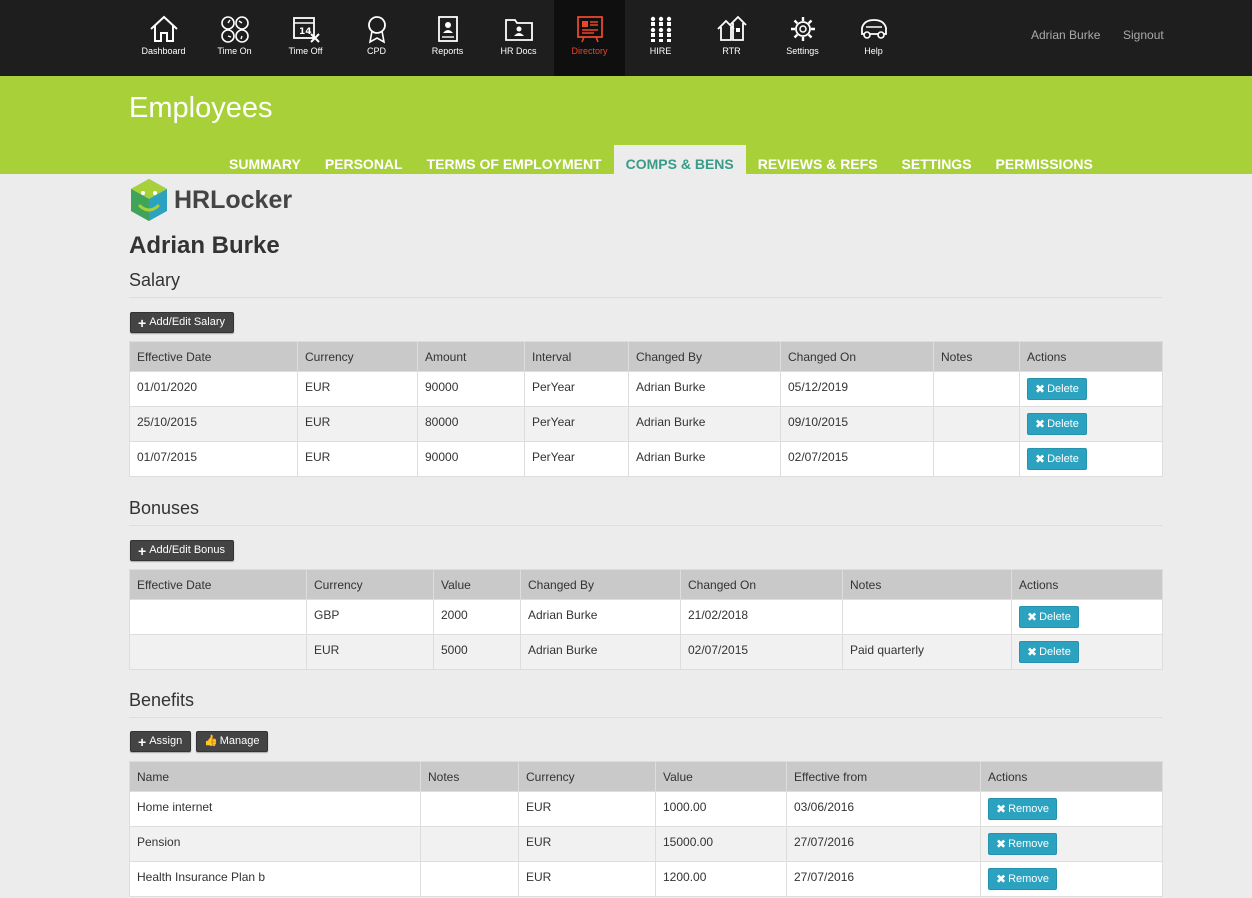 Image resolution: width=1252 pixels, height=898 pixels. I want to click on button-label: Assign, so click(166, 741).